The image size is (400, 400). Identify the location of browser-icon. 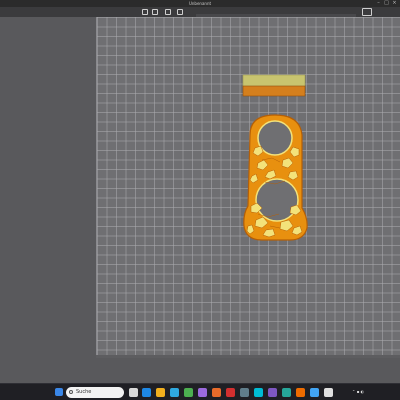
(146, 392).